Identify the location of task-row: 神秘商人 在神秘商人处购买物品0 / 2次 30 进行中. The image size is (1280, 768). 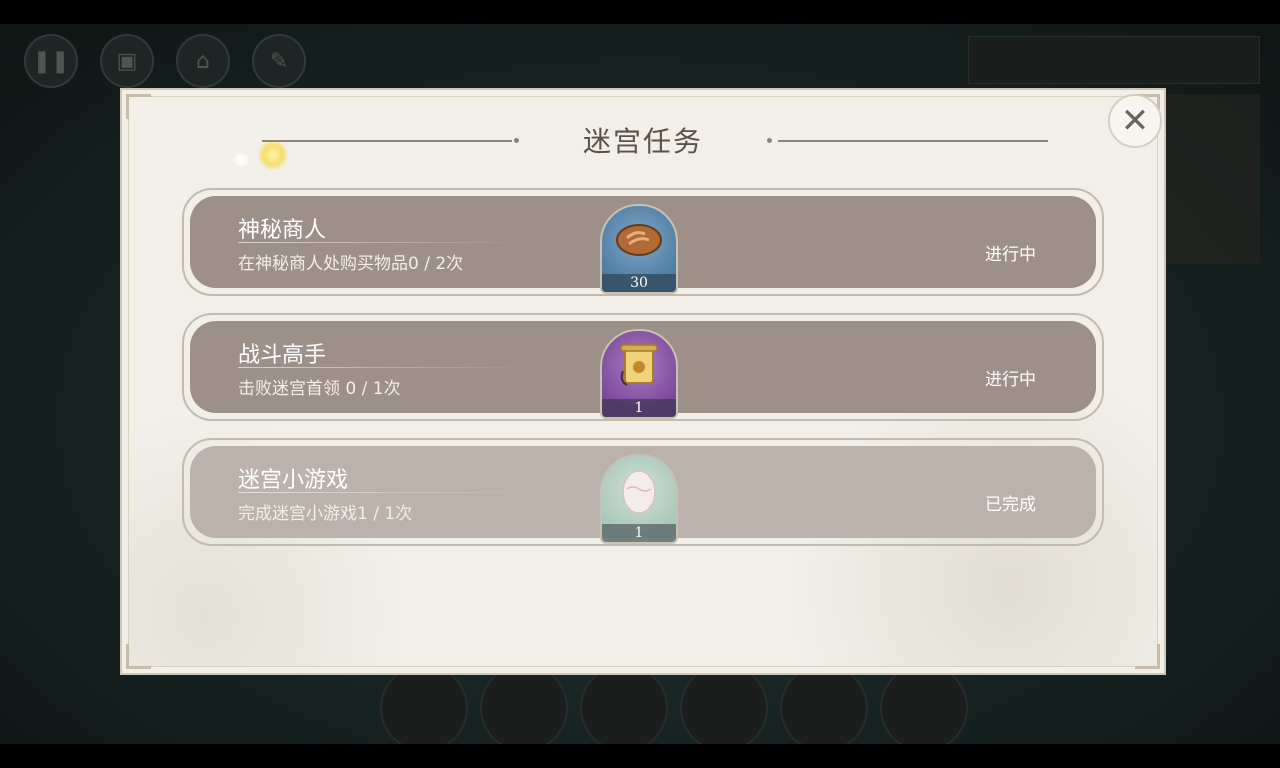
(643, 242).